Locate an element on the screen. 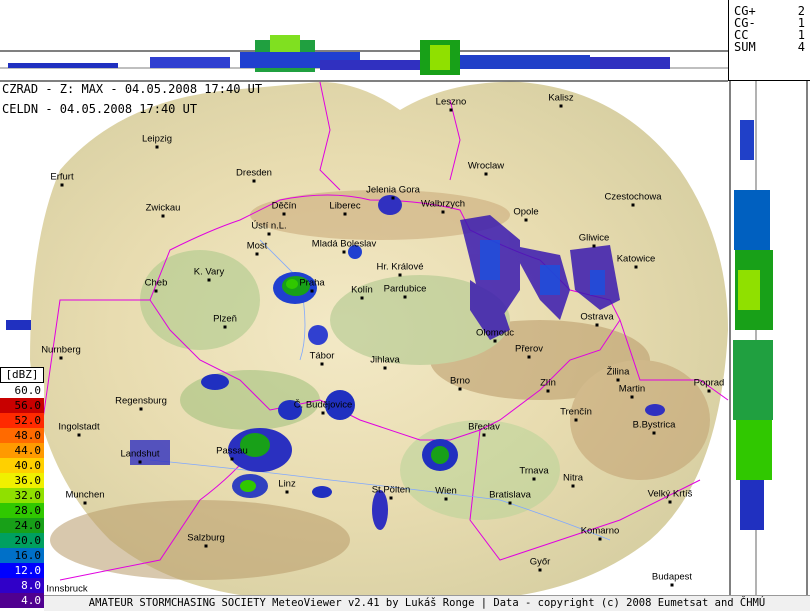 The width and height of the screenshot is (810, 611). city-label: Passau is located at coordinates (232, 451).